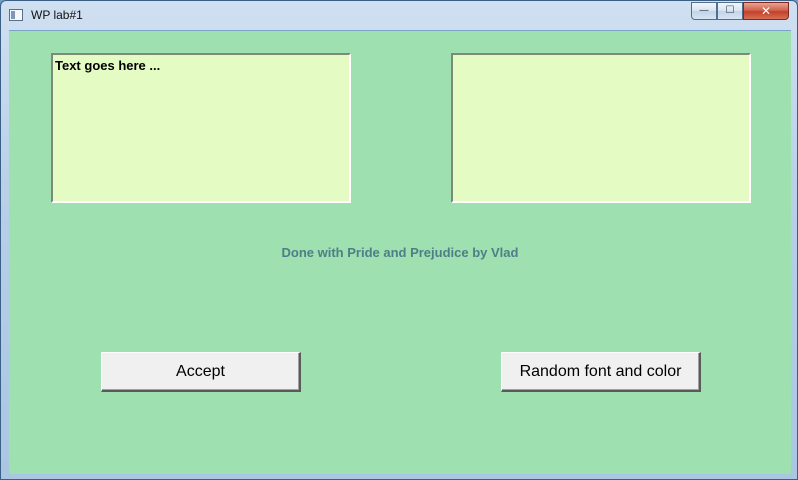  What do you see at coordinates (399, 476) in the screenshot?
I see `window-bottom-border` at bounding box center [399, 476].